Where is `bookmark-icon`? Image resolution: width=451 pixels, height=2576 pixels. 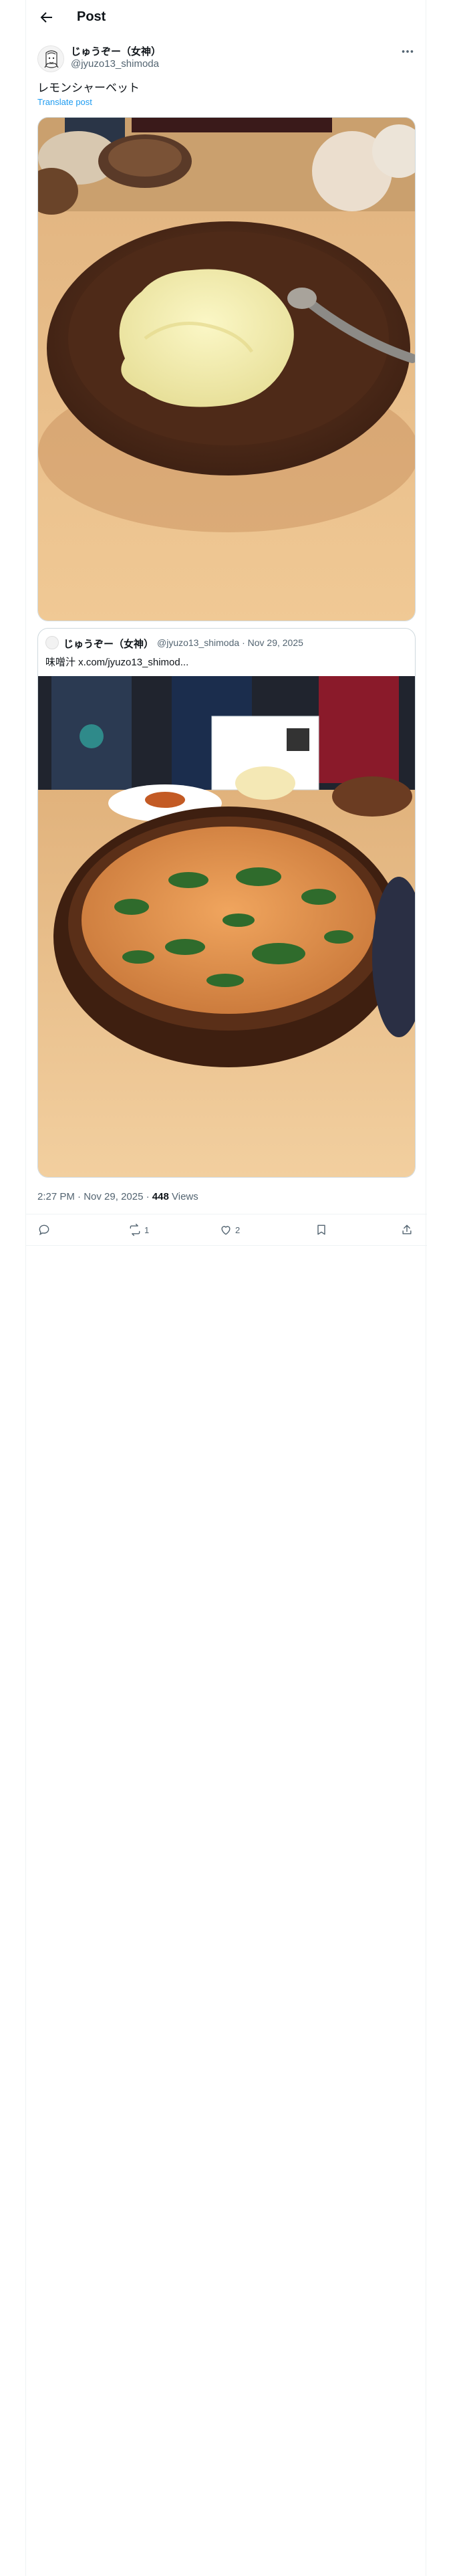
bookmark-icon is located at coordinates (321, 1229).